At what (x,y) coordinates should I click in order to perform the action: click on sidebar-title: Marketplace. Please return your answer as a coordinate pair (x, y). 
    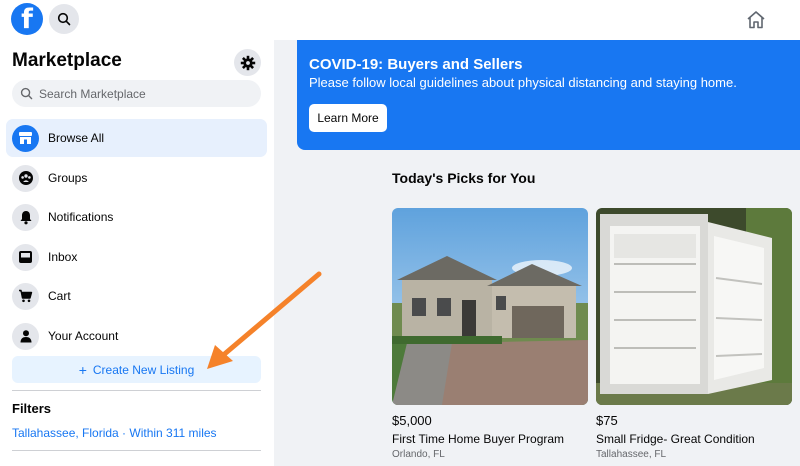
    Looking at the image, I should click on (67, 60).